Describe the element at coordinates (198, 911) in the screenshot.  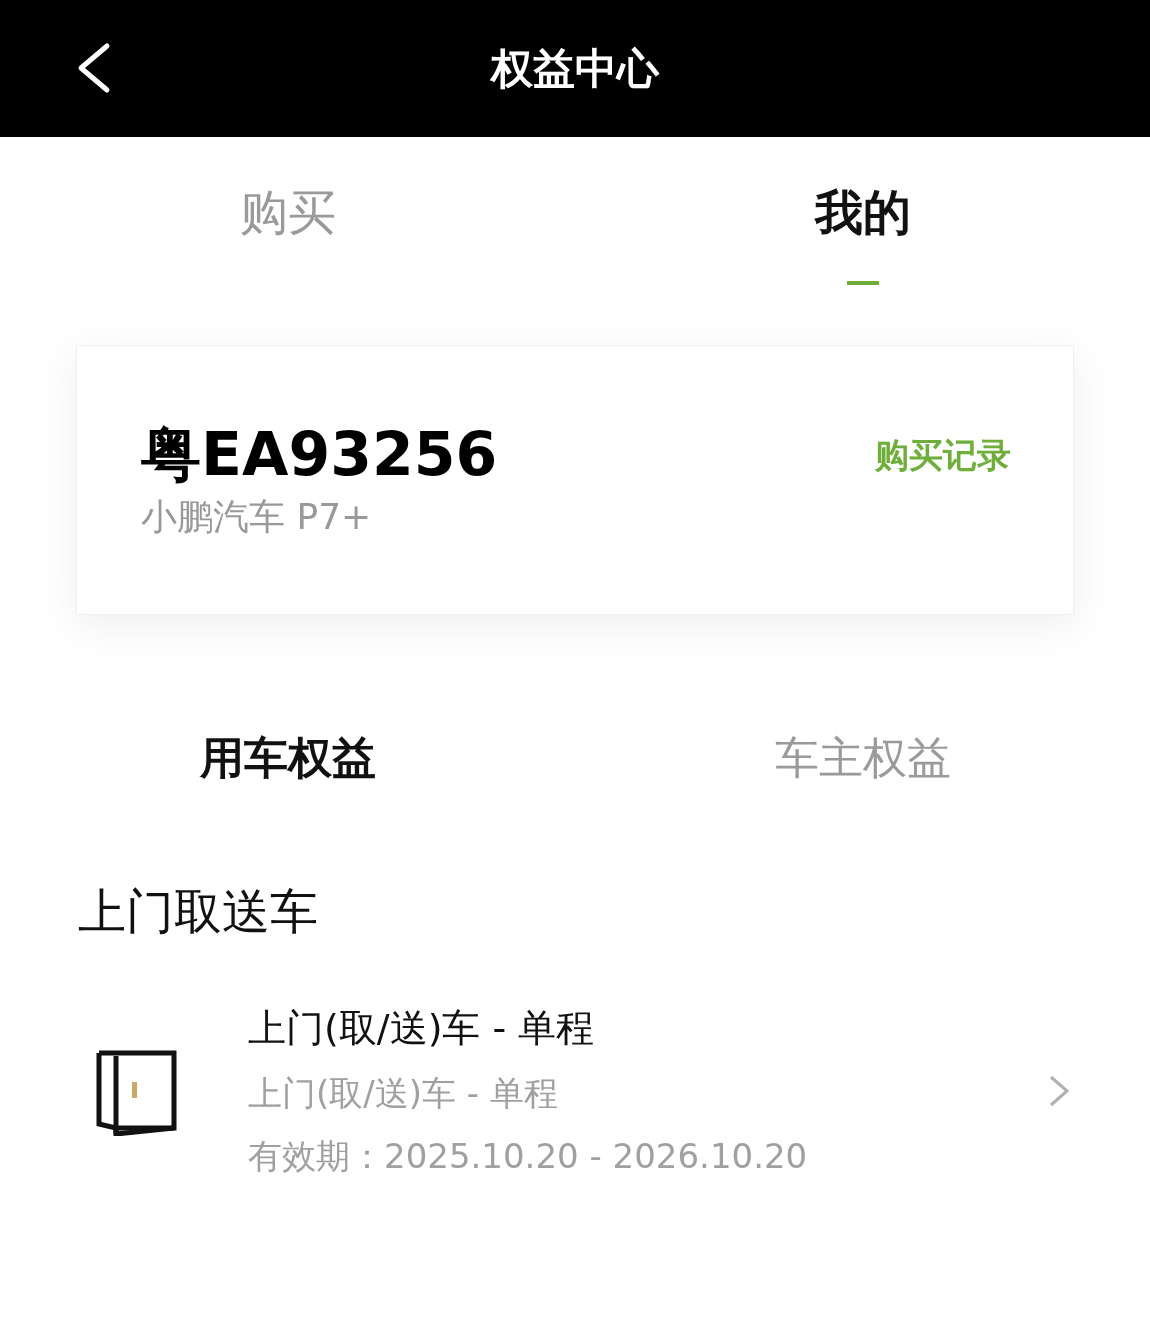
I see `section-title: 上门取送车` at that location.